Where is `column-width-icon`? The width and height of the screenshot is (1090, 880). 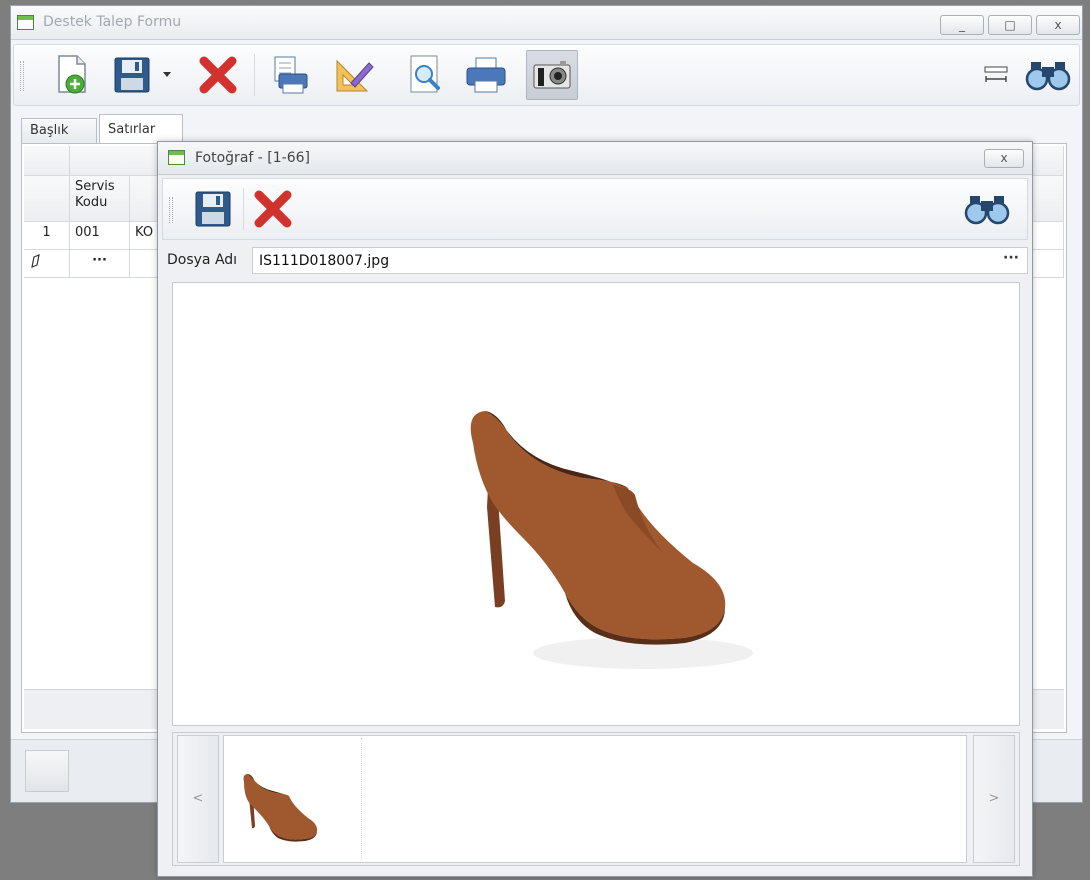 column-width-icon is located at coordinates (996, 74).